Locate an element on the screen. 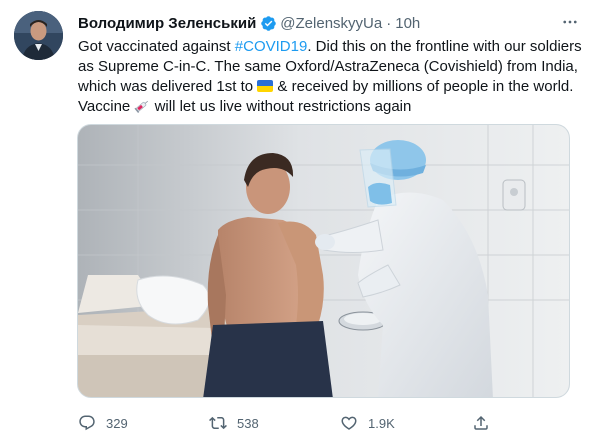 Image resolution: width=600 pixels, height=445 pixels. more-options-button is located at coordinates (570, 22).